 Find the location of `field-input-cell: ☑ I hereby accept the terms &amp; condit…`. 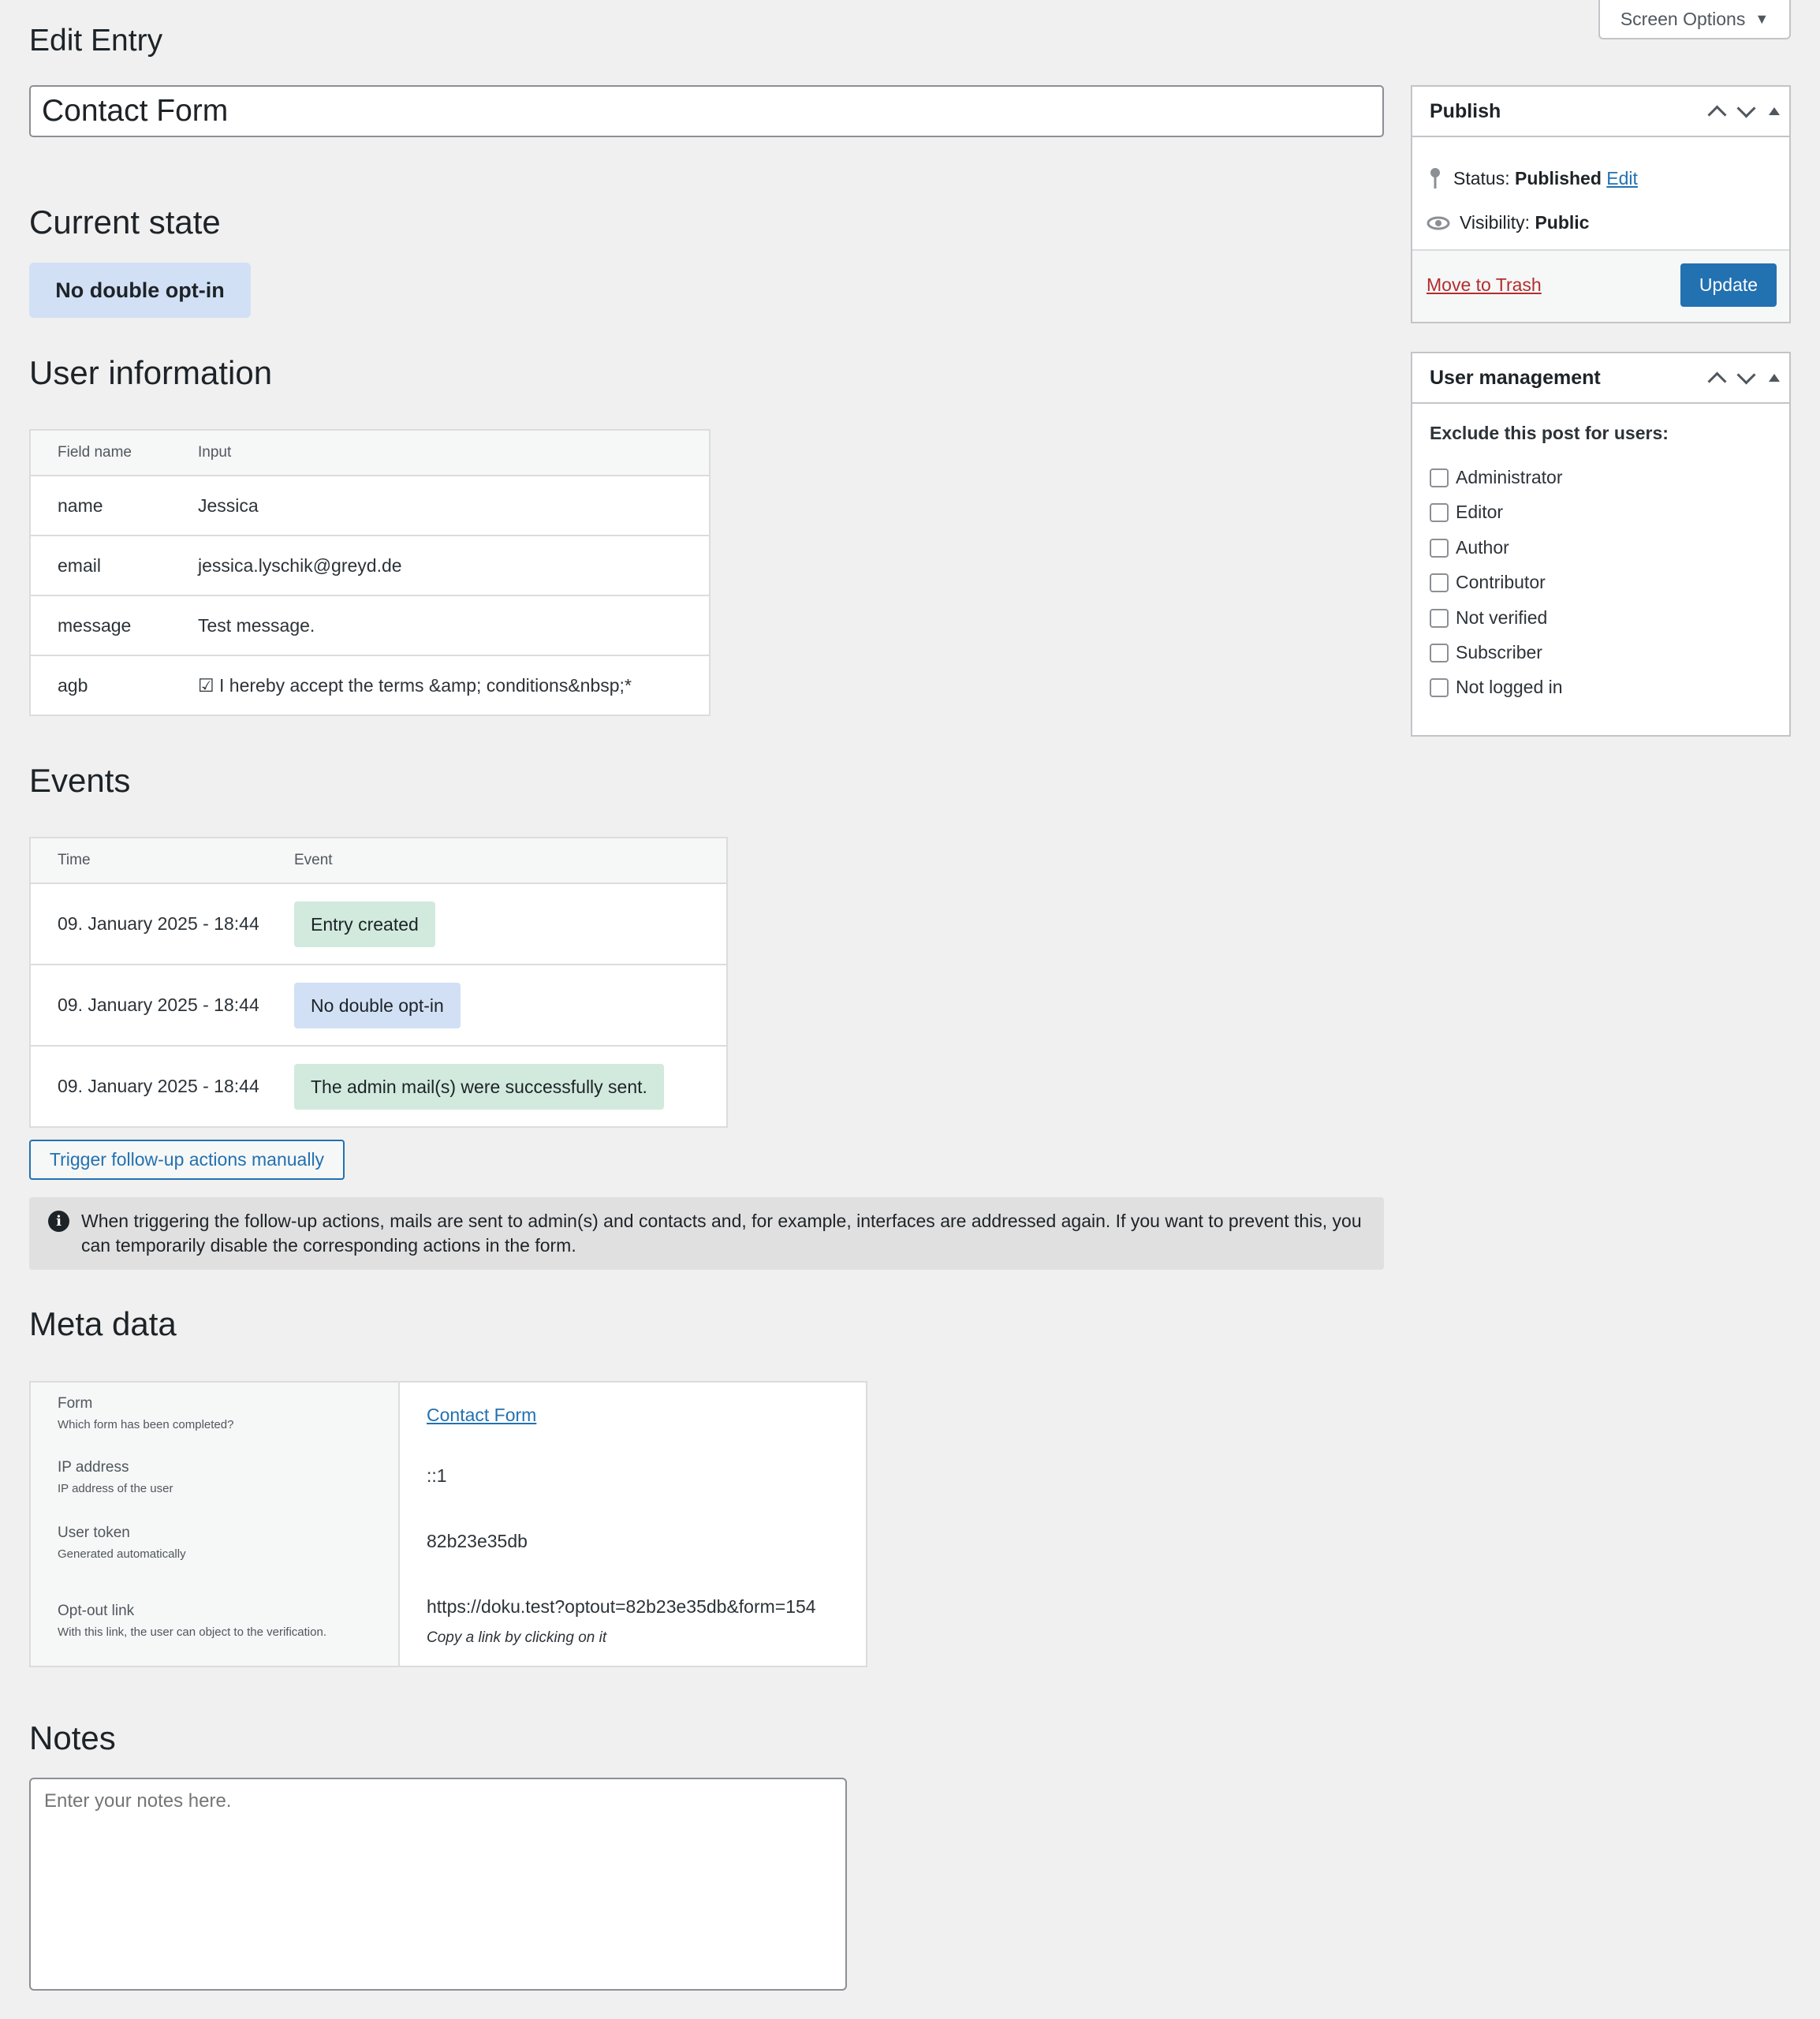

field-input-cell: ☑ I hereby accept the terms &amp; condit… is located at coordinates (415, 685).